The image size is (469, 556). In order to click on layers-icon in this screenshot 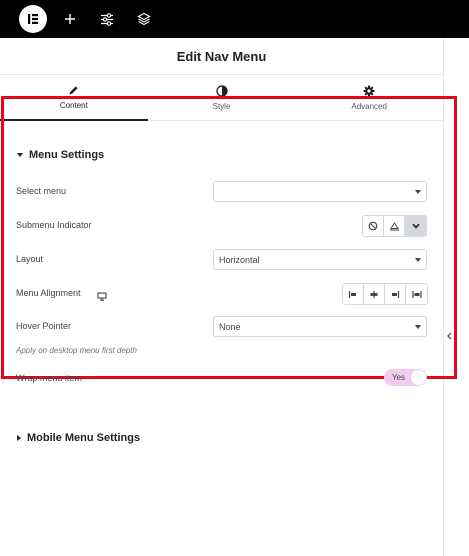, I will do `click(144, 19)`.